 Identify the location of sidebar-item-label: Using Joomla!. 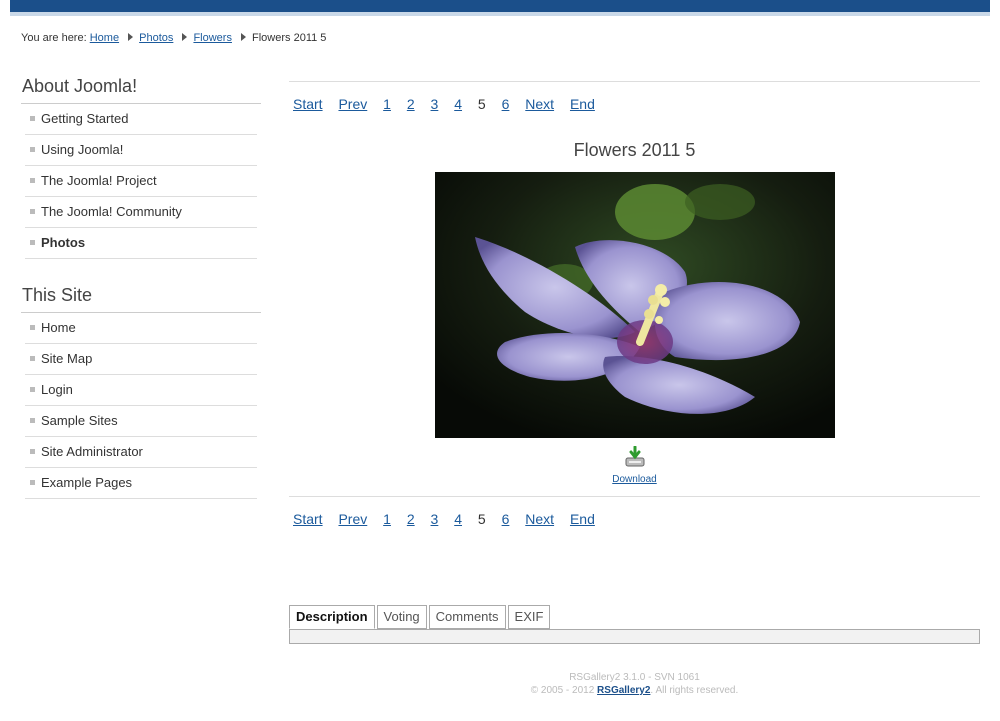
(82, 149).